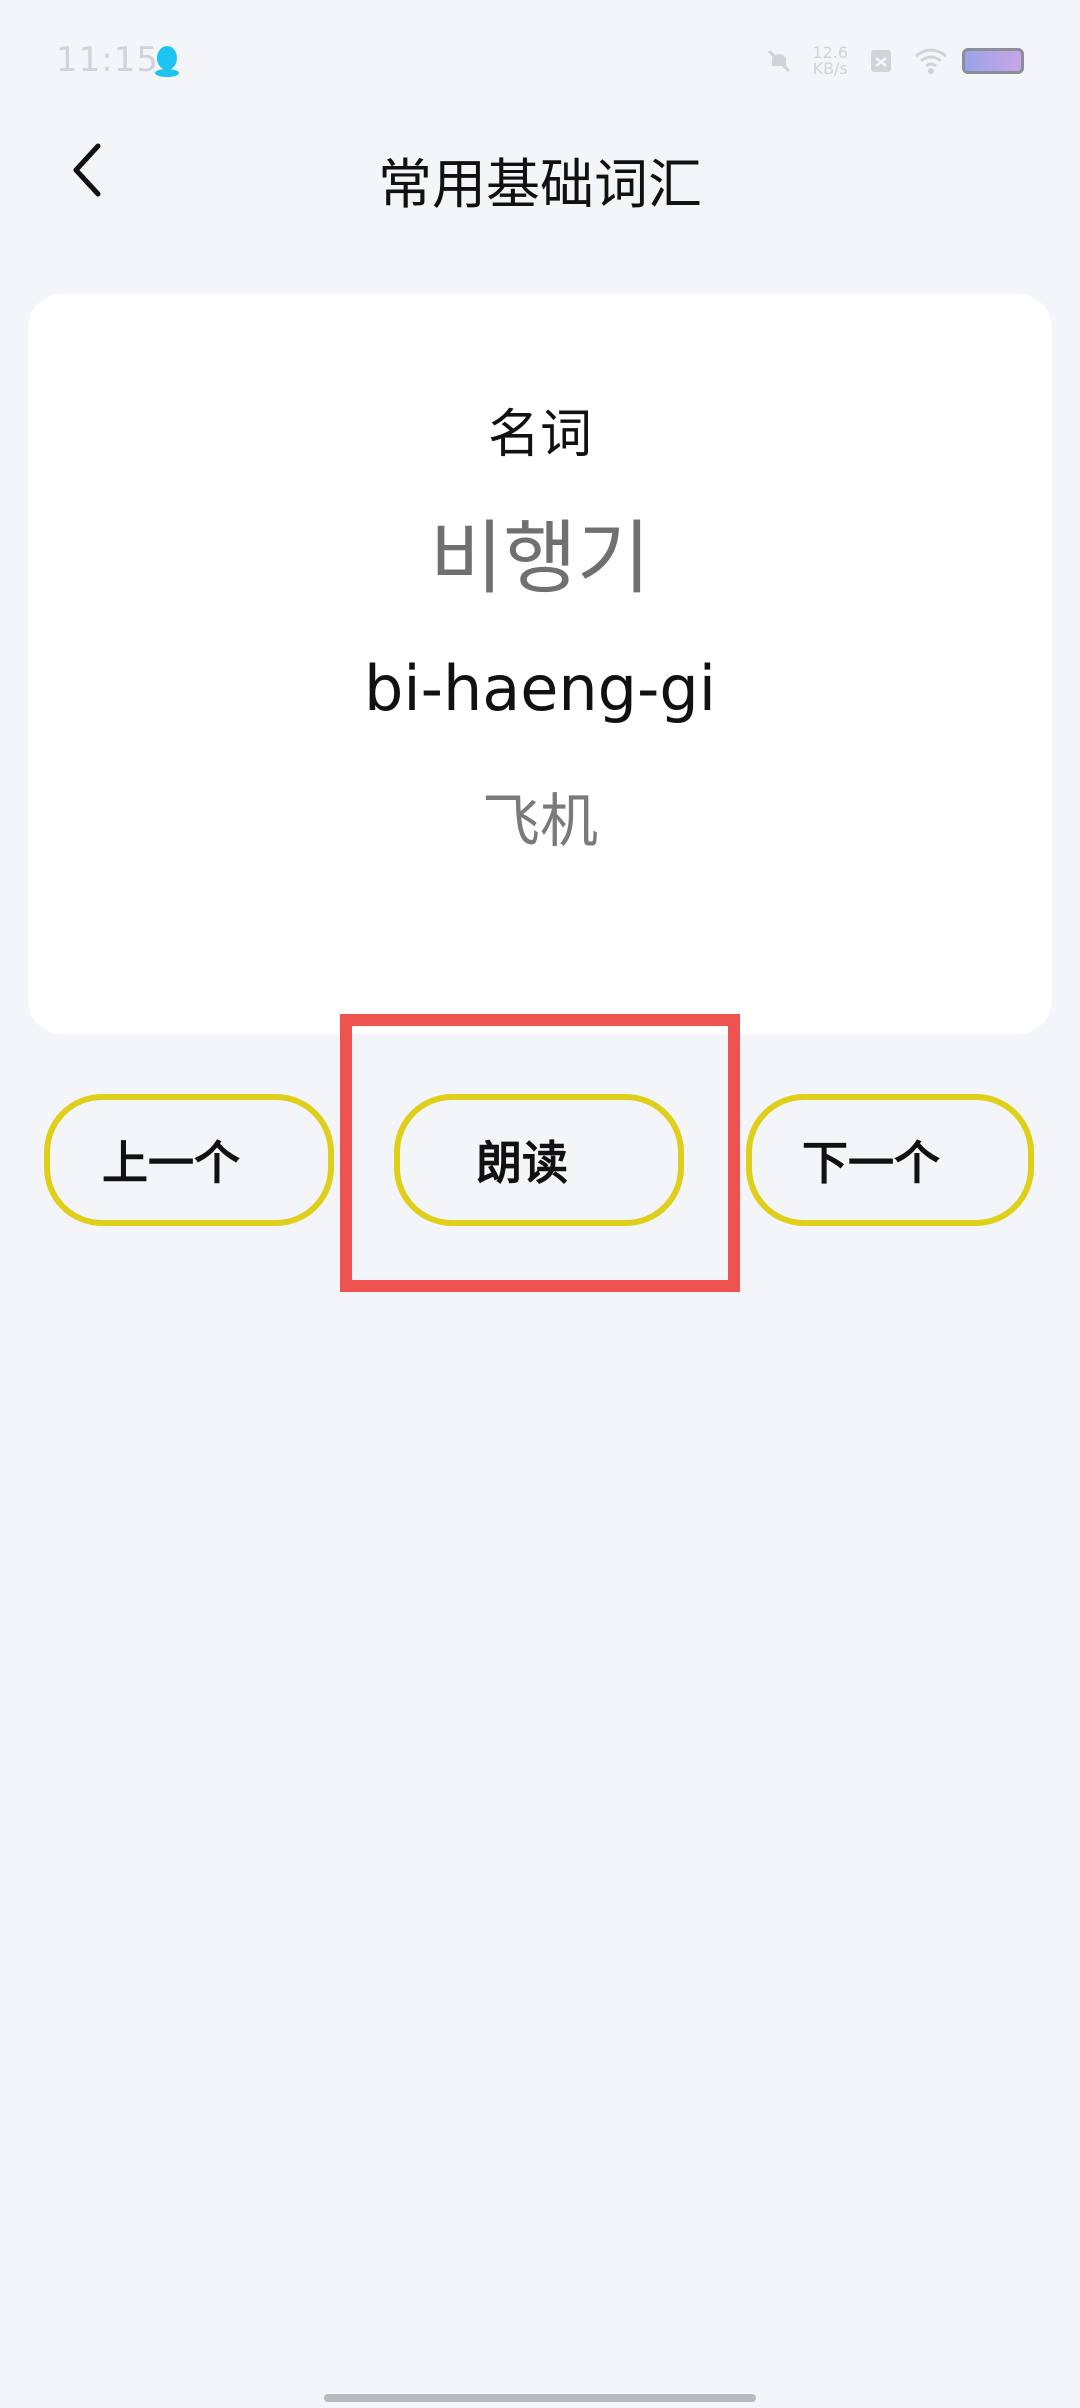 Image resolution: width=1080 pixels, height=2408 pixels. I want to click on status-bar: 11:15 12.6 KB/s, so click(540, 60).